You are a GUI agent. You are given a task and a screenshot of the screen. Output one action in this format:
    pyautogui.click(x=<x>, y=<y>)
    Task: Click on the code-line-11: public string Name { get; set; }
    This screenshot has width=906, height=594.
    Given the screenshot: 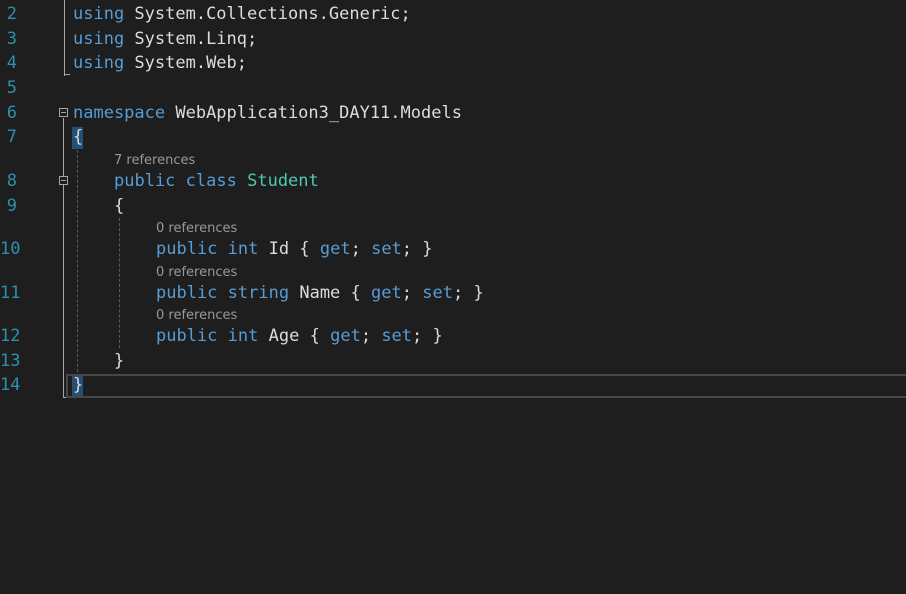 What is the action you would take?
    pyautogui.click(x=320, y=293)
    